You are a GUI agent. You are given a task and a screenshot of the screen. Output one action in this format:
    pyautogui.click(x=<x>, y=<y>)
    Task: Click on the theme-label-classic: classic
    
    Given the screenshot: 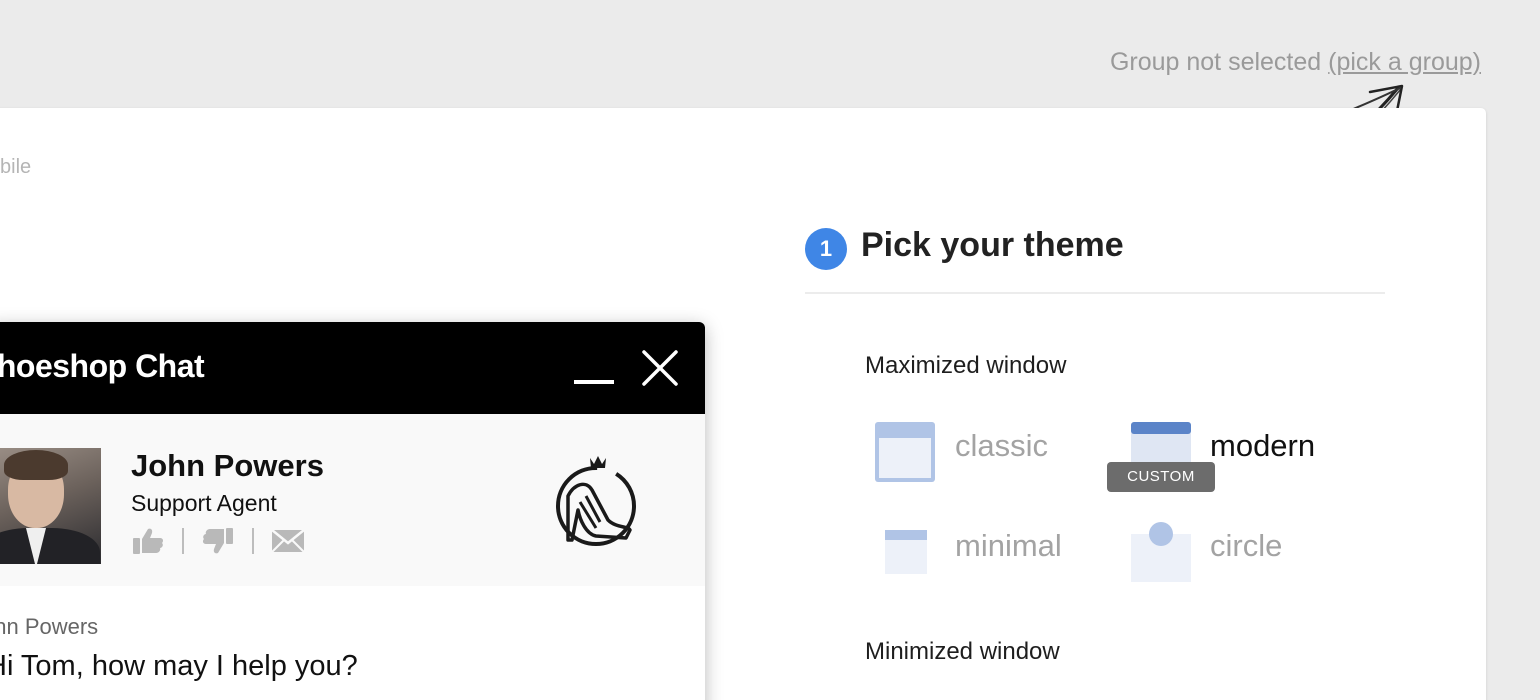 What is the action you would take?
    pyautogui.click(x=1002, y=445)
    